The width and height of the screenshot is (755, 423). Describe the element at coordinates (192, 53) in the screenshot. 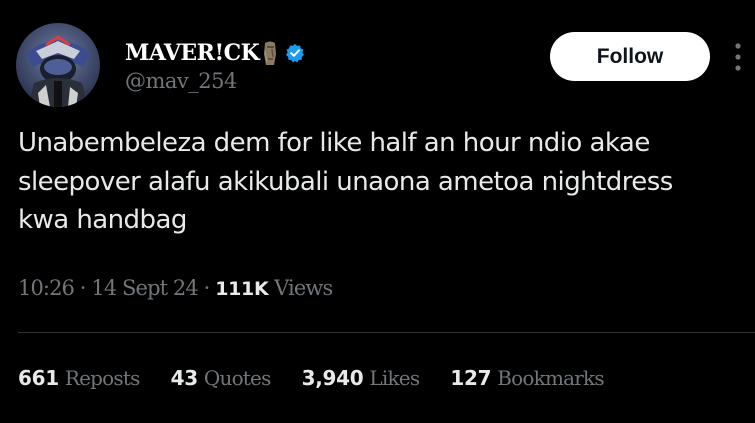

I see `display-name: MAVER!CK` at that location.